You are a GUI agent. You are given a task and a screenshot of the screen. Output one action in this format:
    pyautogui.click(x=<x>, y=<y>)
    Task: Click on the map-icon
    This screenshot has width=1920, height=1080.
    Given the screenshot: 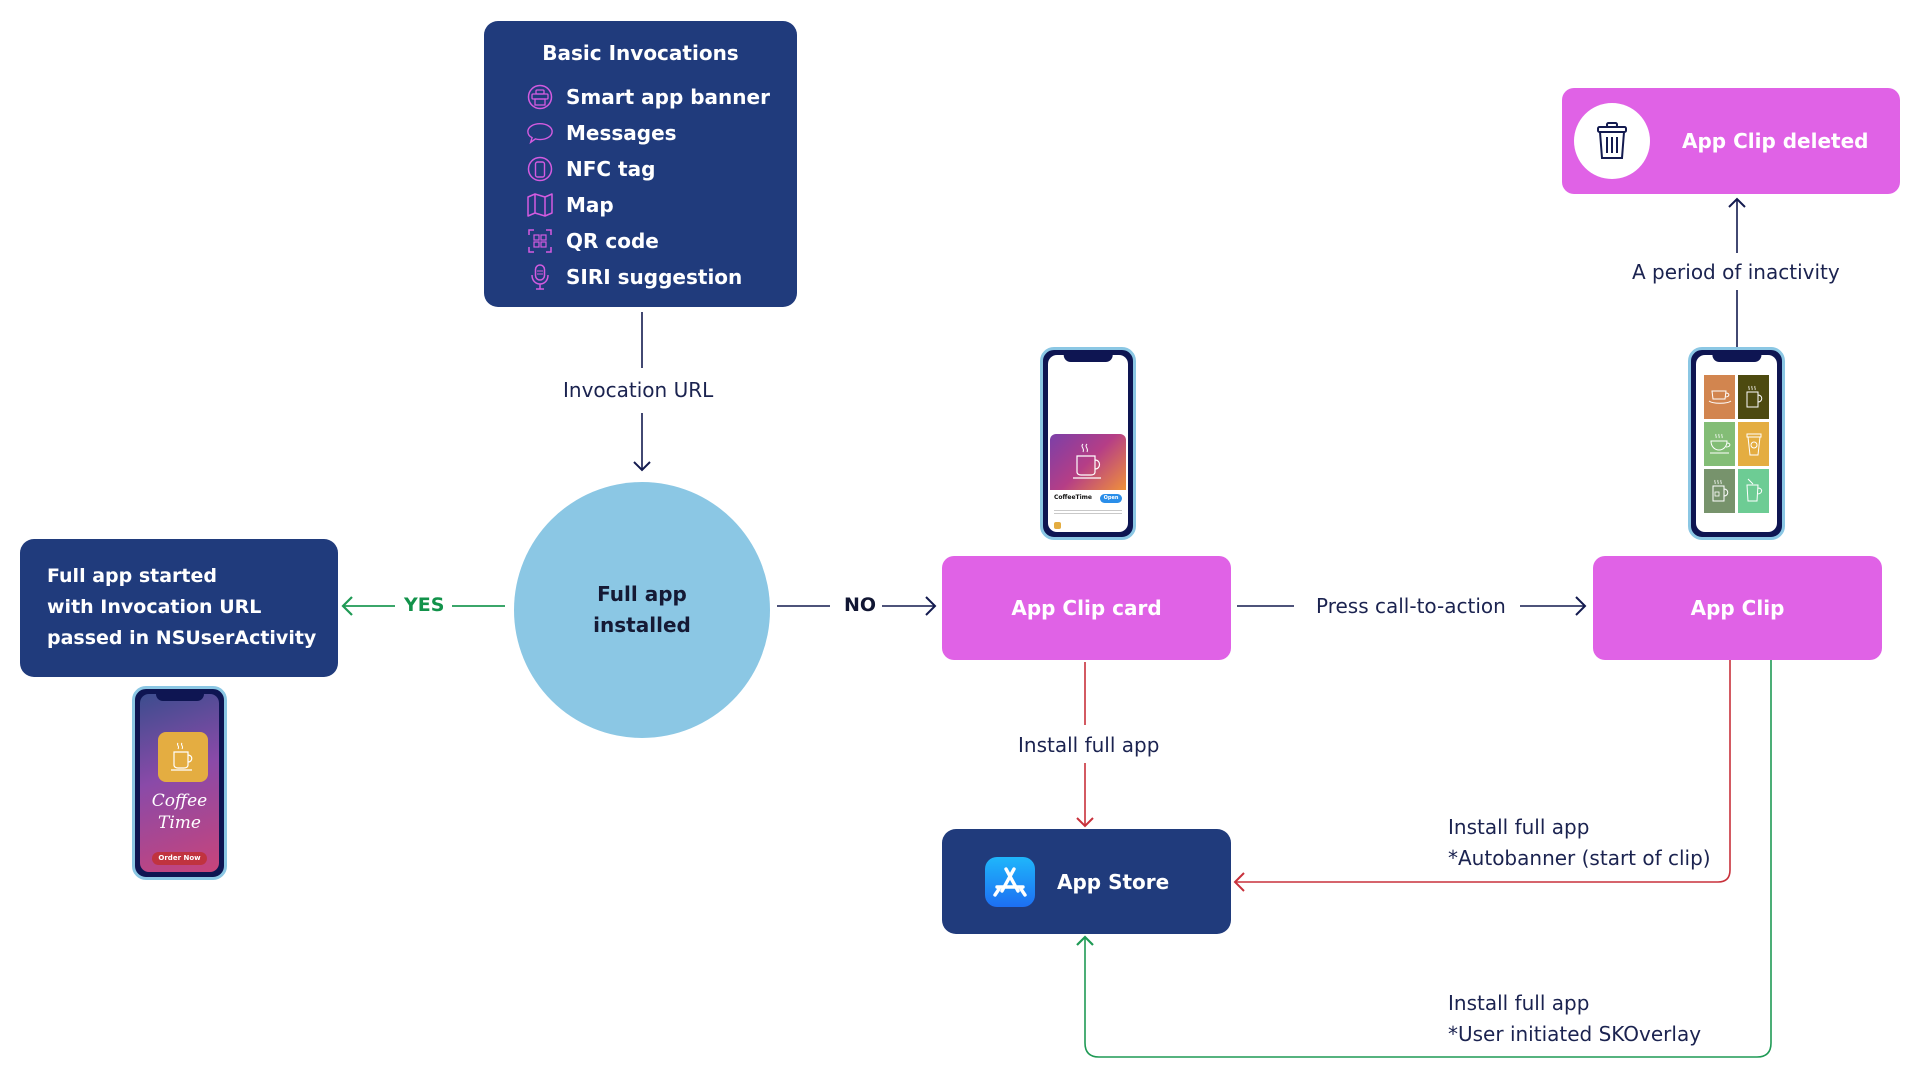 What is the action you would take?
    pyautogui.click(x=540, y=205)
    